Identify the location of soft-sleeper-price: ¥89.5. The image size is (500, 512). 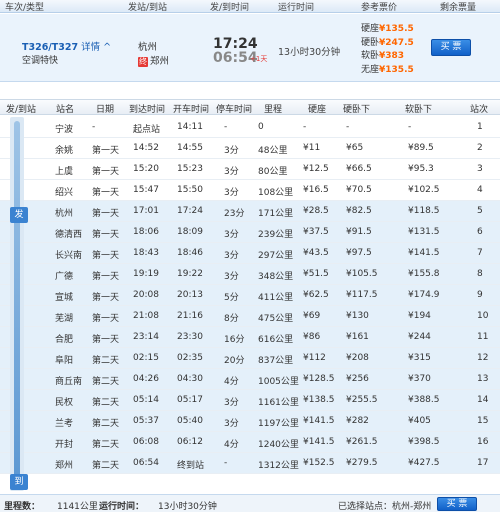
(421, 148).